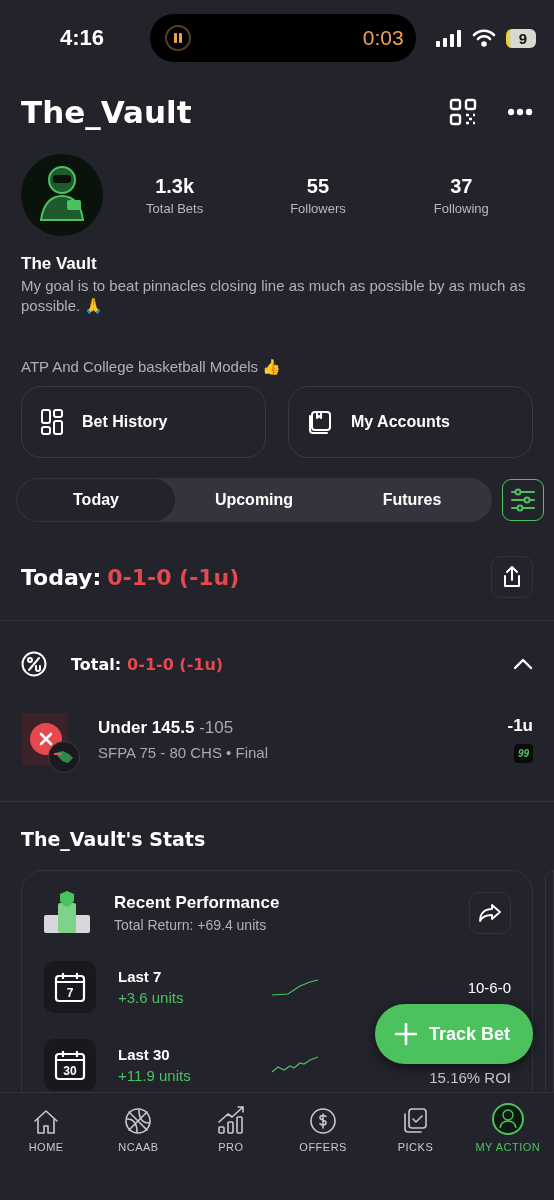 The height and width of the screenshot is (1200, 554). Describe the element at coordinates (140, 976) in the screenshot. I see `period-label: Last 7` at that location.